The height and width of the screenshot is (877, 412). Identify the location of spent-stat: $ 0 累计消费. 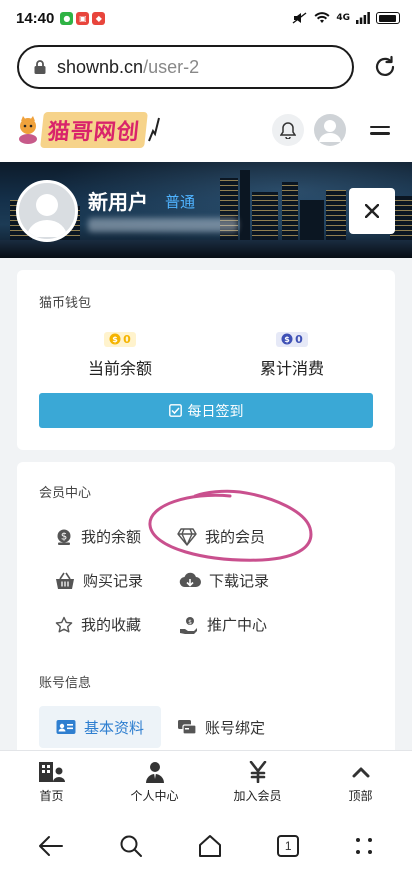
(292, 354).